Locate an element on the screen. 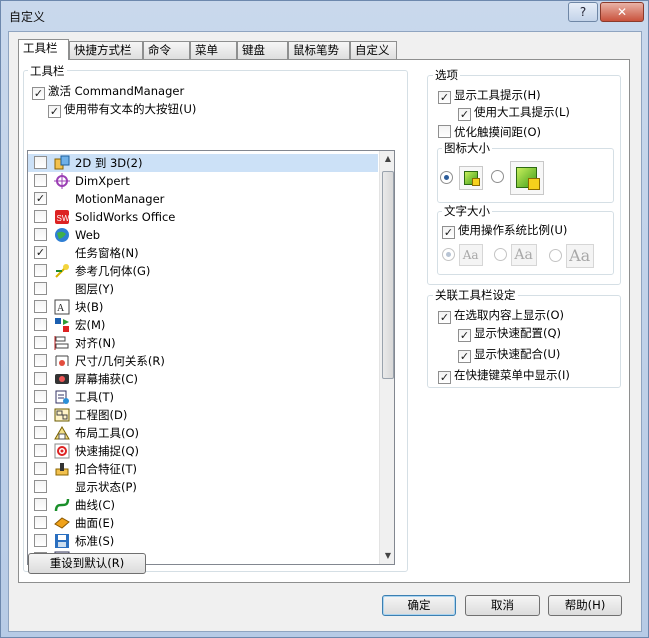 The height and width of the screenshot is (638, 649). tab-shortcut-bar: 快捷方式栏 is located at coordinates (106, 50).